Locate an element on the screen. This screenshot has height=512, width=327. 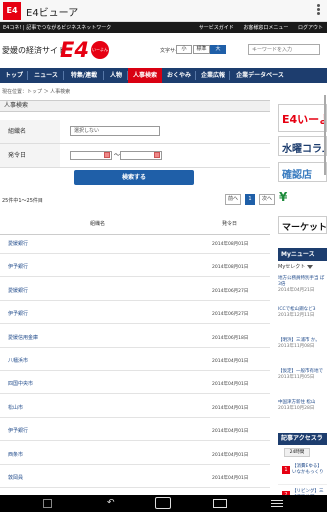
news-text: 【仮定】一般市有地で is located at coordinates (300, 371).